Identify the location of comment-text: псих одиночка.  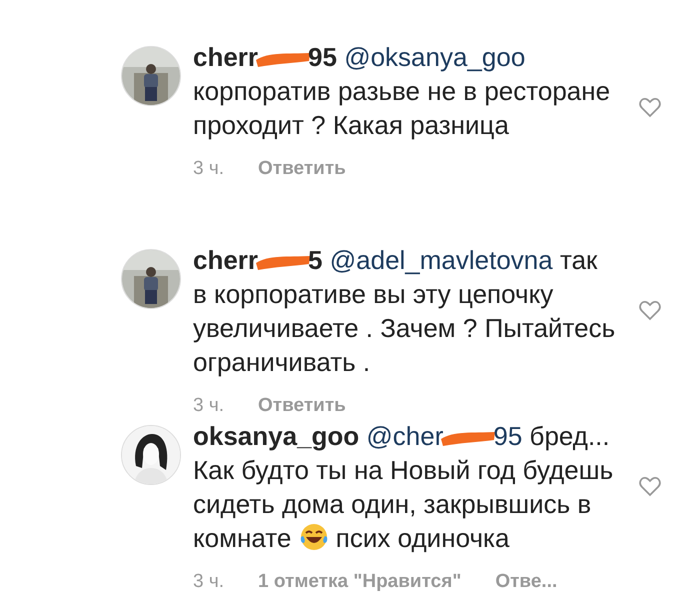
(423, 538).